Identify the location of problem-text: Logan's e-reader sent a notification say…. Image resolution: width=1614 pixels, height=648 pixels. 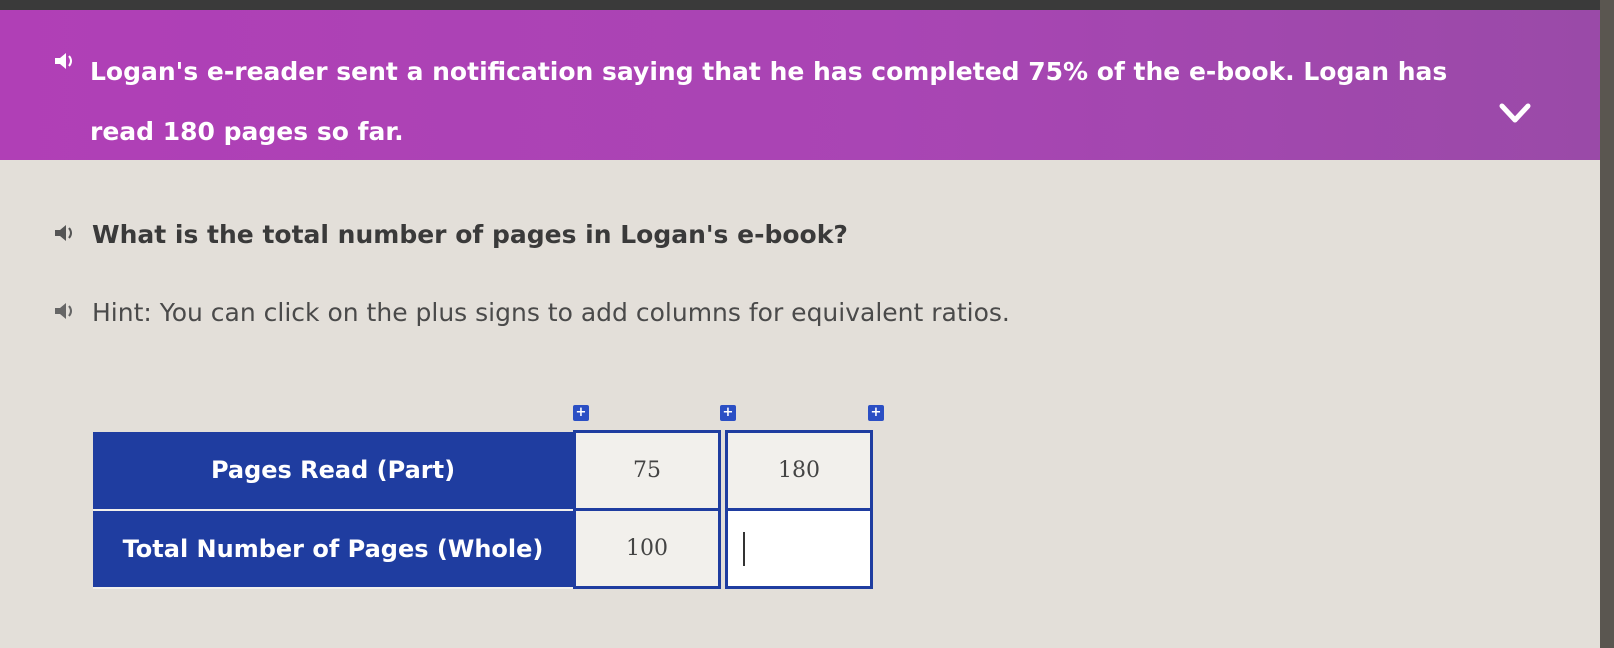
(769, 101).